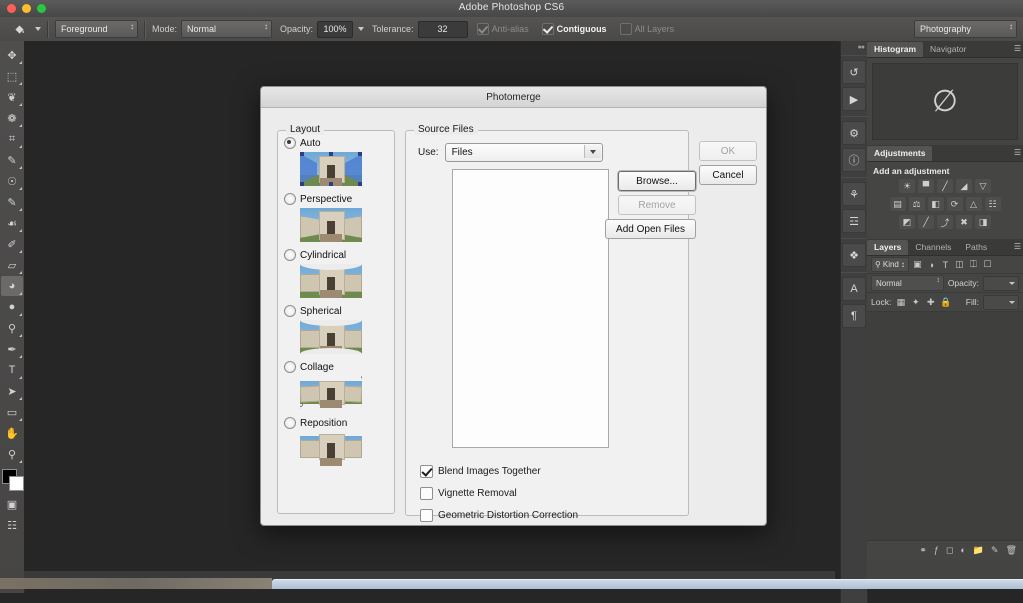 The image size is (1023, 603). What do you see at coordinates (728, 175) in the screenshot?
I see `cancel-button: Cancel` at bounding box center [728, 175].